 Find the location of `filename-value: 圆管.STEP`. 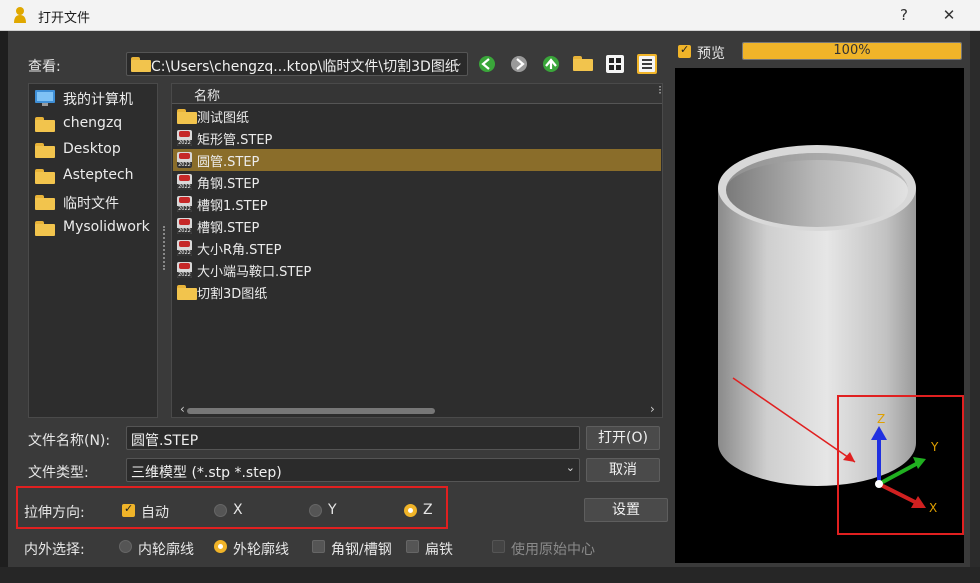

filename-value: 圆管.STEP is located at coordinates (165, 441).